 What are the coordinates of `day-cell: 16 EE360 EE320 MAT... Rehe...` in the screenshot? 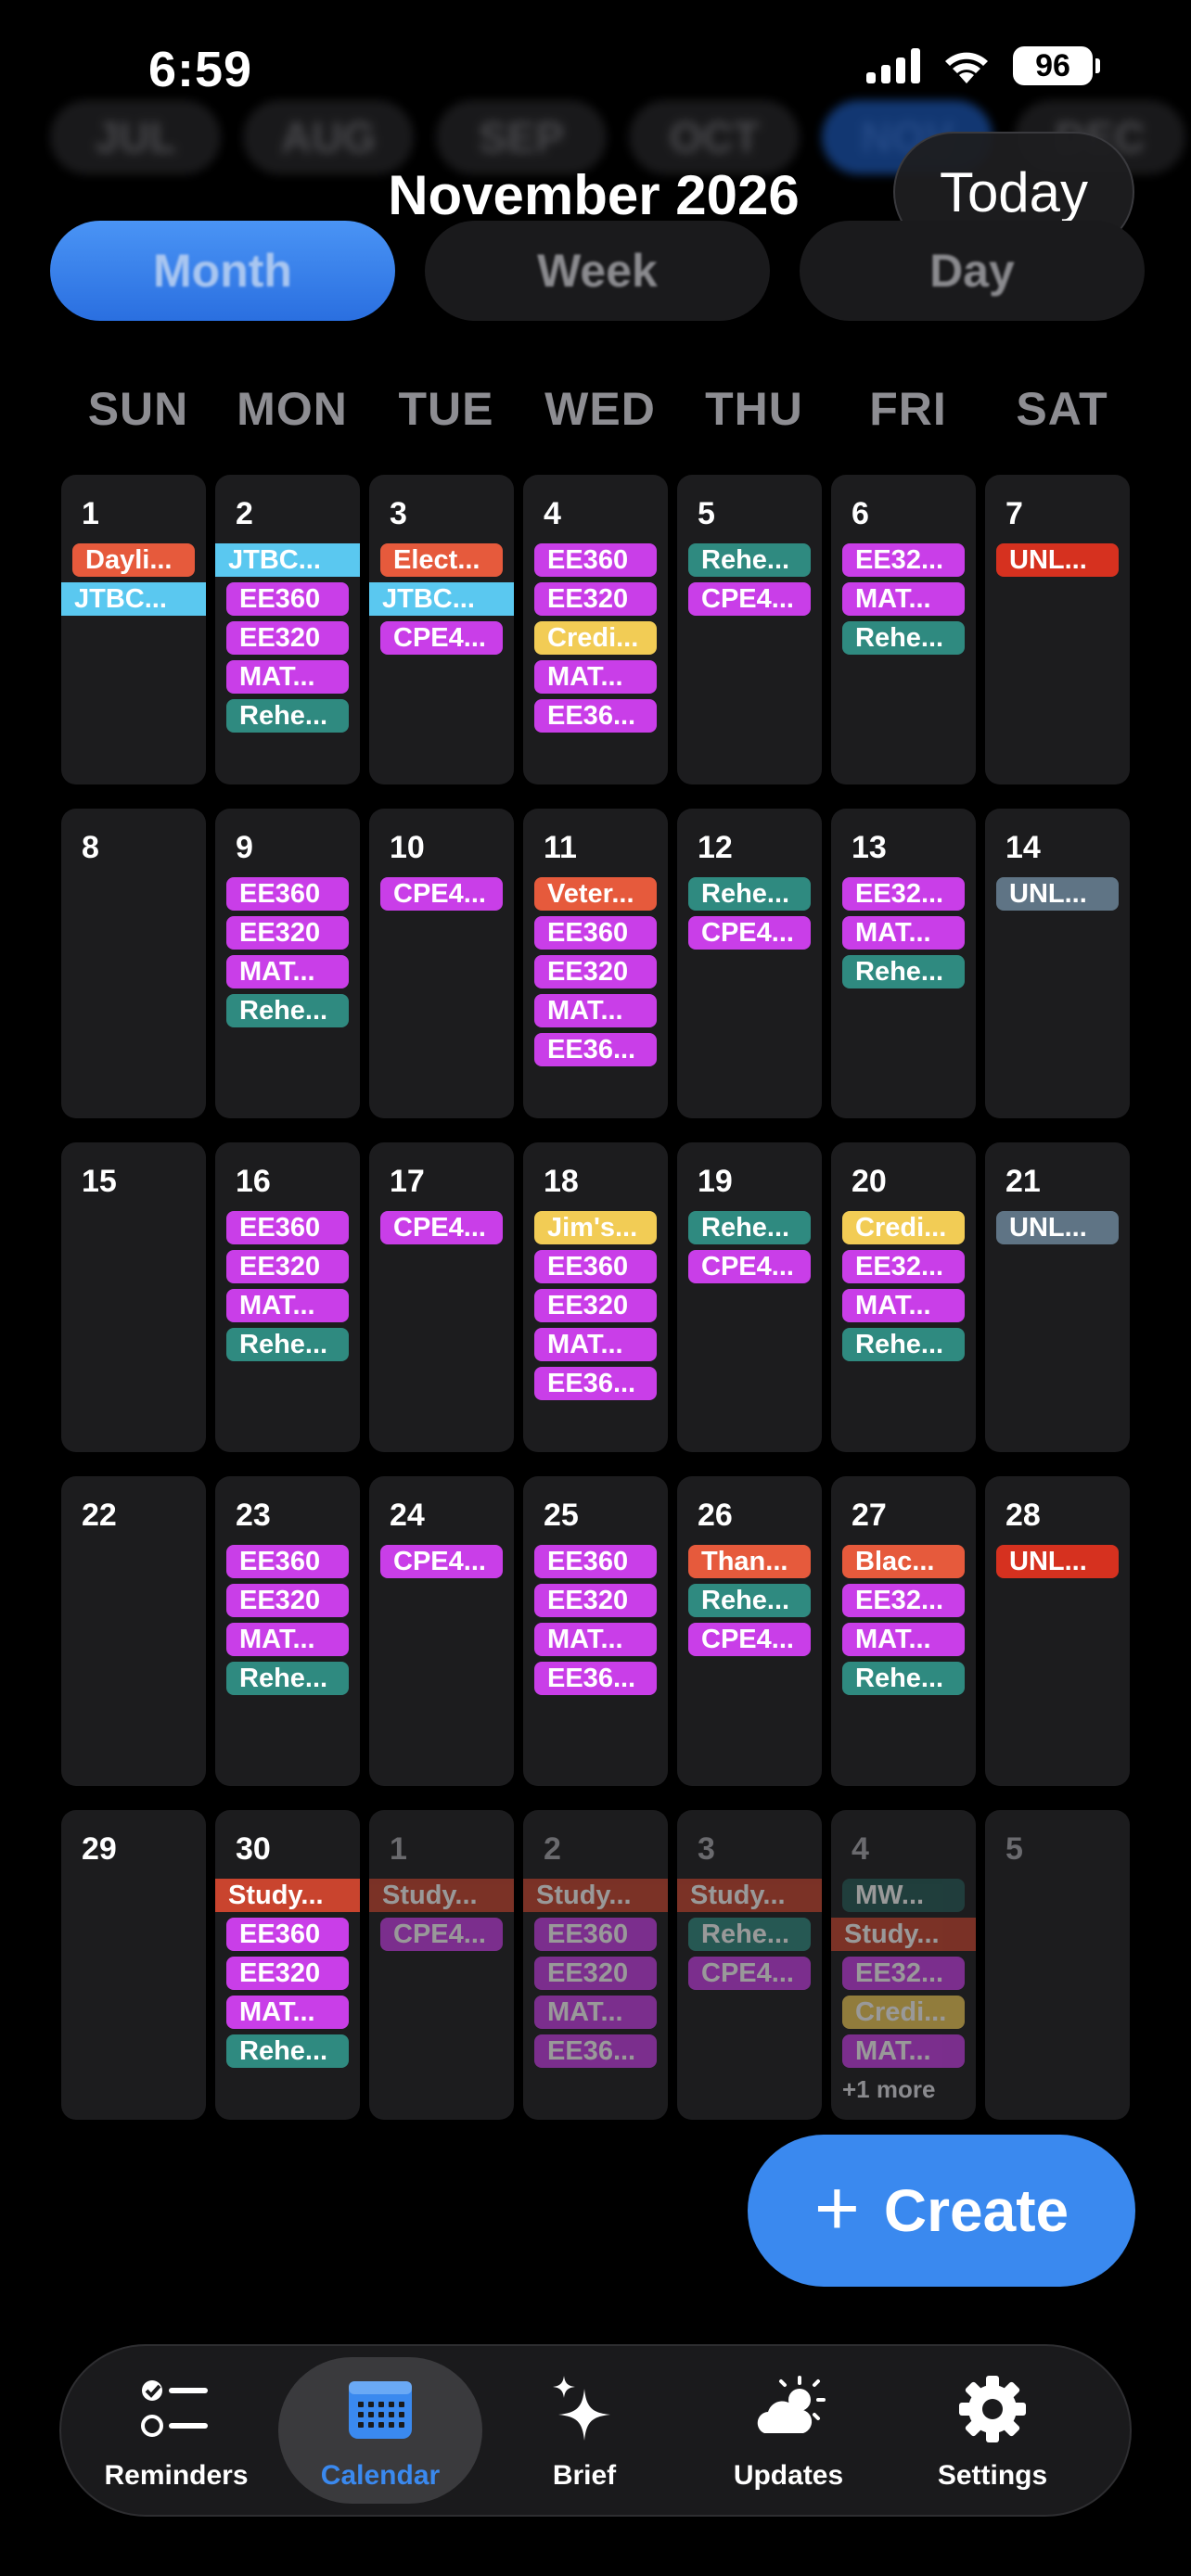 It's located at (287, 1297).